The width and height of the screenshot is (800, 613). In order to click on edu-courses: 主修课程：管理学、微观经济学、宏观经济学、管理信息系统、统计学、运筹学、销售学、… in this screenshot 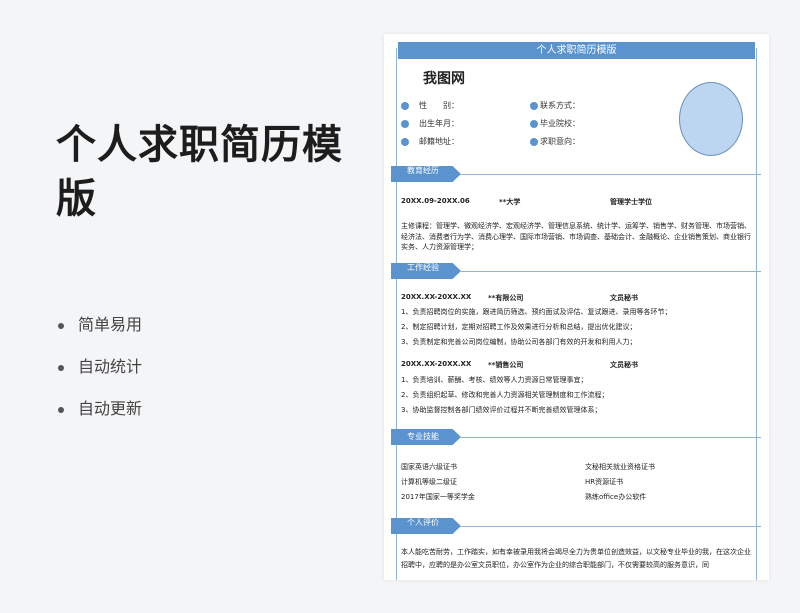, I will do `click(576, 236)`.